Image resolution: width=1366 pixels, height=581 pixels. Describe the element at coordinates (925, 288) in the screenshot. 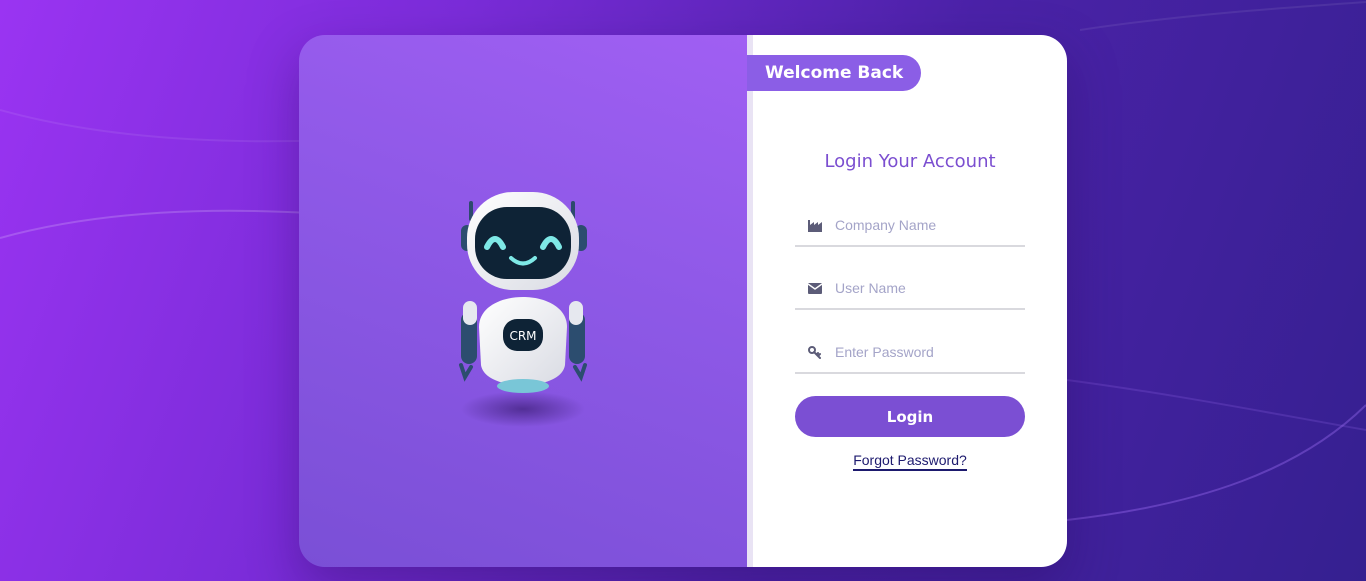

I see `user-name-input` at that location.